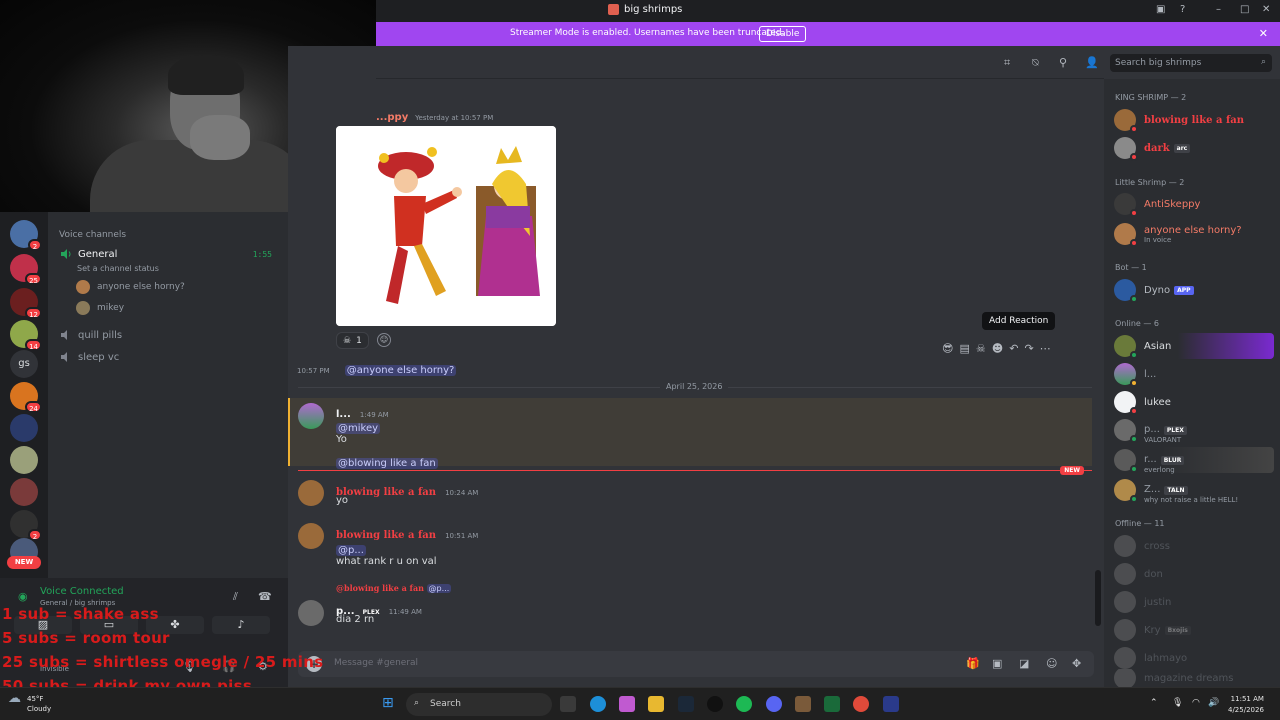 The width and height of the screenshot is (1280, 720). Describe the element at coordinates (686, 704) in the screenshot. I see `steam-icon` at that location.